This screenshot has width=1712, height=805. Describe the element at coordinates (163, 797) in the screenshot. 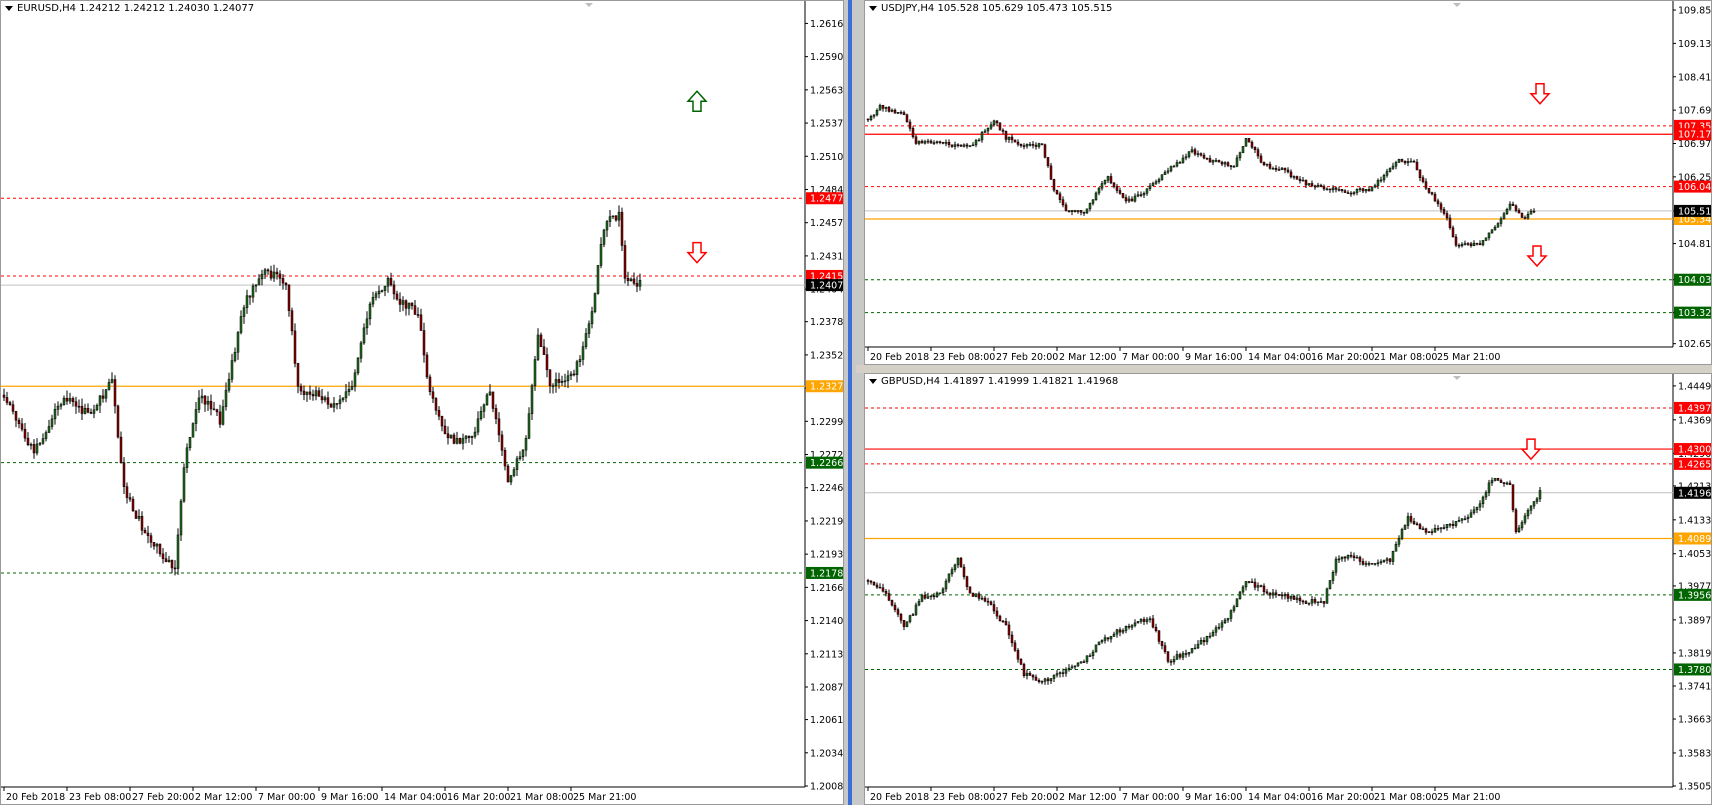

I see `time-tick-label: 27 Feb 20:00` at that location.